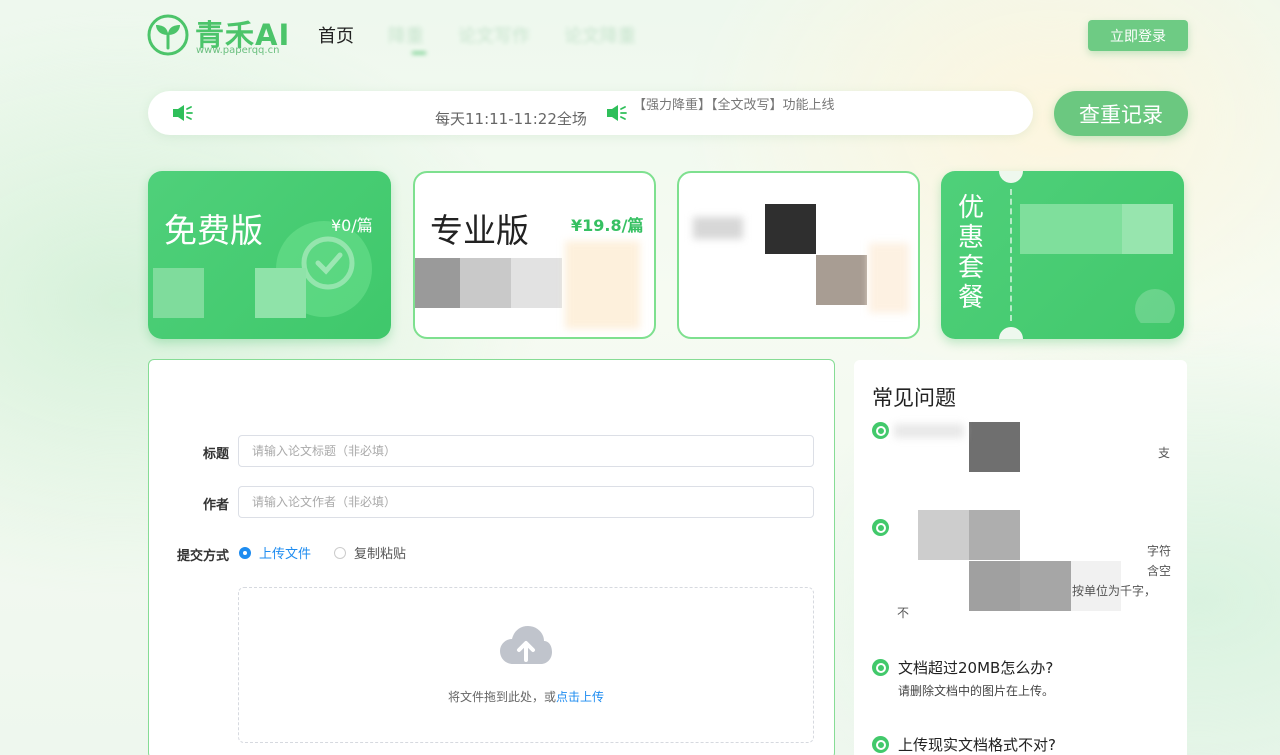 The image size is (1280, 755). What do you see at coordinates (1022, 678) in the screenshot?
I see `faq-item: 文档超过20MB怎么办? 请删除文档中的图片在上传。` at bounding box center [1022, 678].